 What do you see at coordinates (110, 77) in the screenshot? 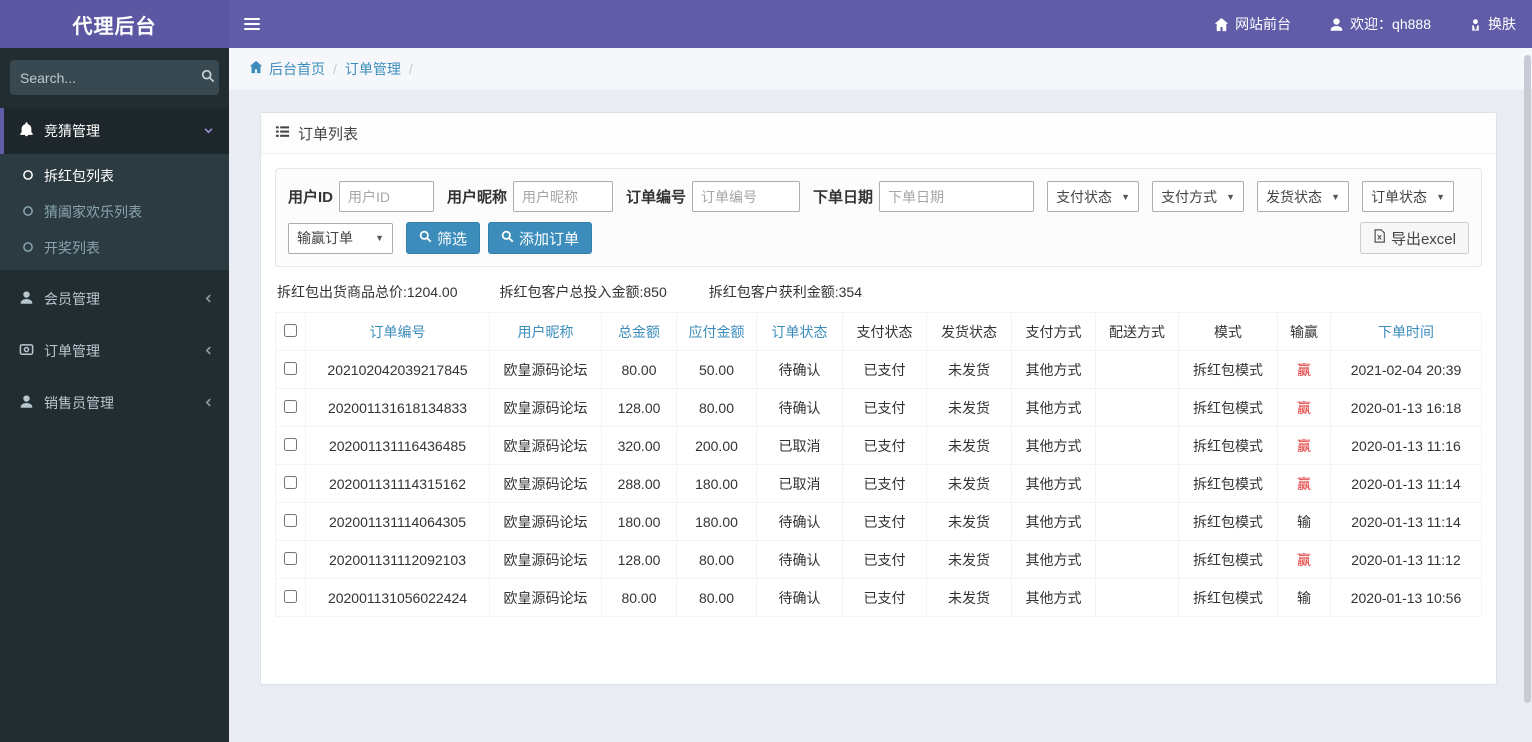
I see `sidebar-search-input` at bounding box center [110, 77].